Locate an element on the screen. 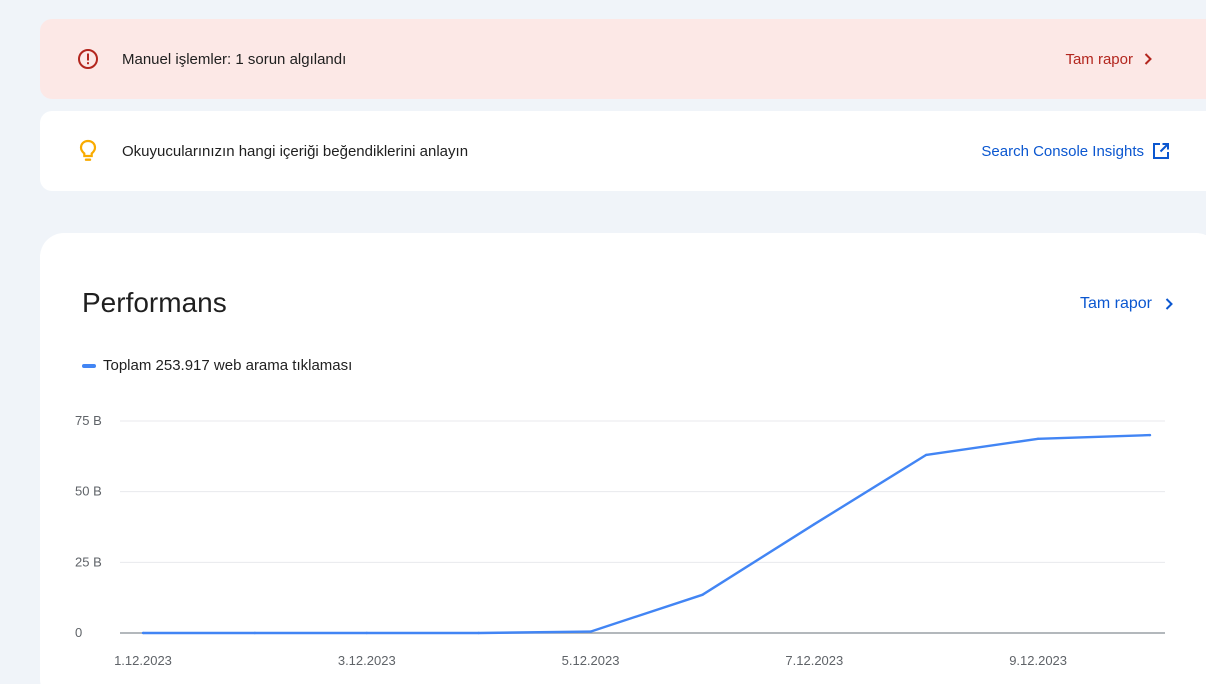 Image resolution: width=1206 pixels, height=684 pixels. x-tick-label: 1.12.2023 is located at coordinates (143, 660).